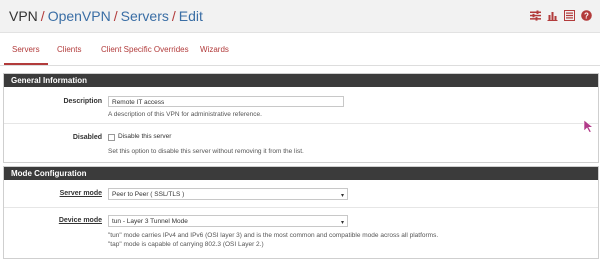  What do you see at coordinates (49, 80) in the screenshot?
I see `panel-title: General Information` at bounding box center [49, 80].